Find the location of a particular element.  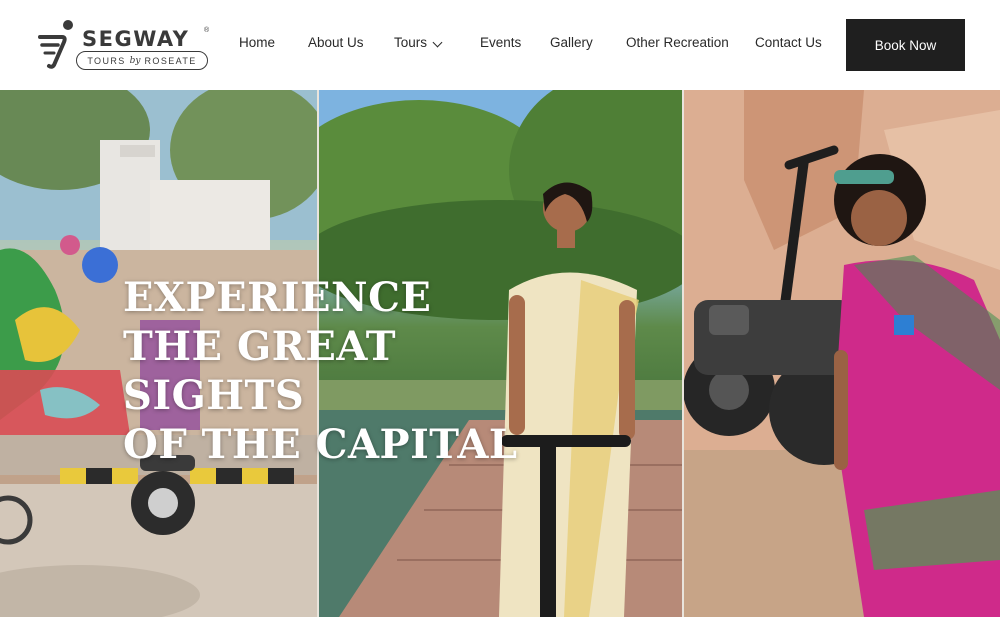

tagline-by: by is located at coordinates (135, 60).